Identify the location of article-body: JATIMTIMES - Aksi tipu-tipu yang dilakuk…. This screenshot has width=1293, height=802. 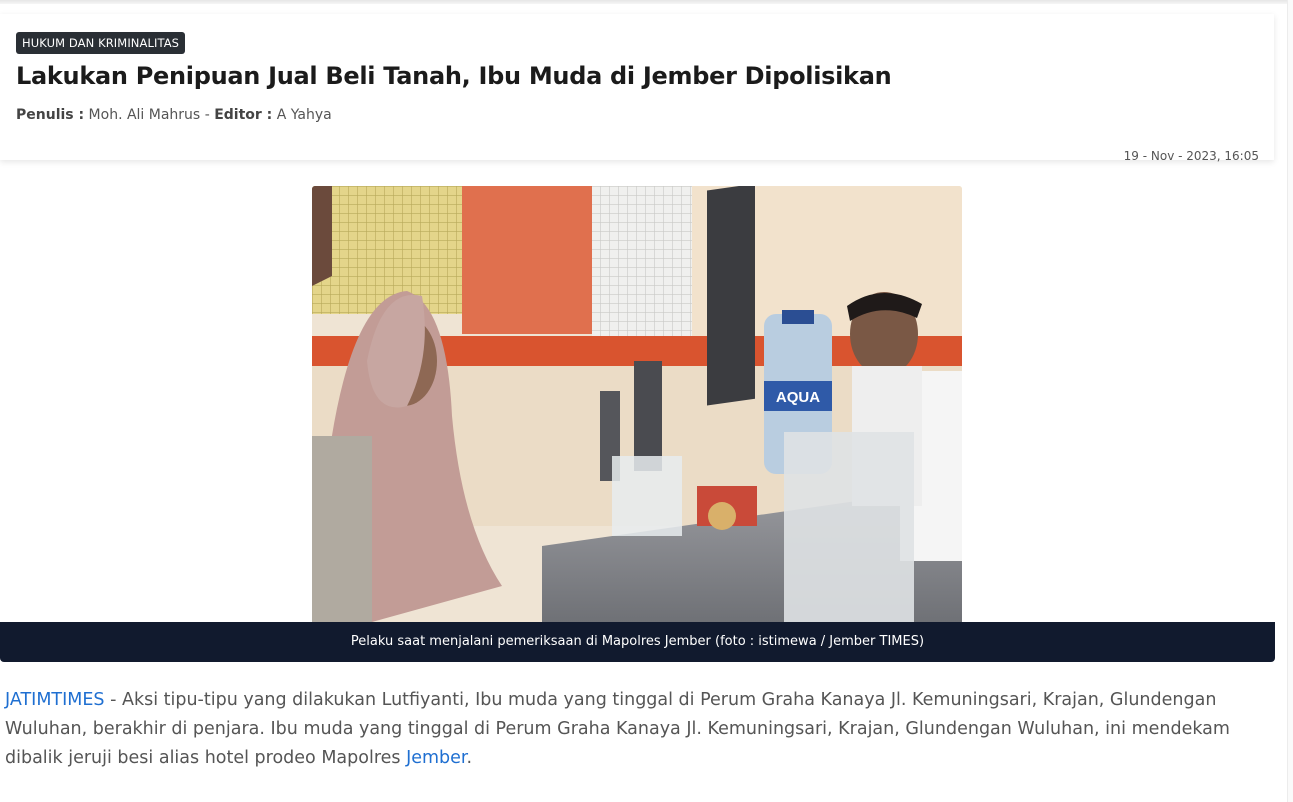
(630, 729).